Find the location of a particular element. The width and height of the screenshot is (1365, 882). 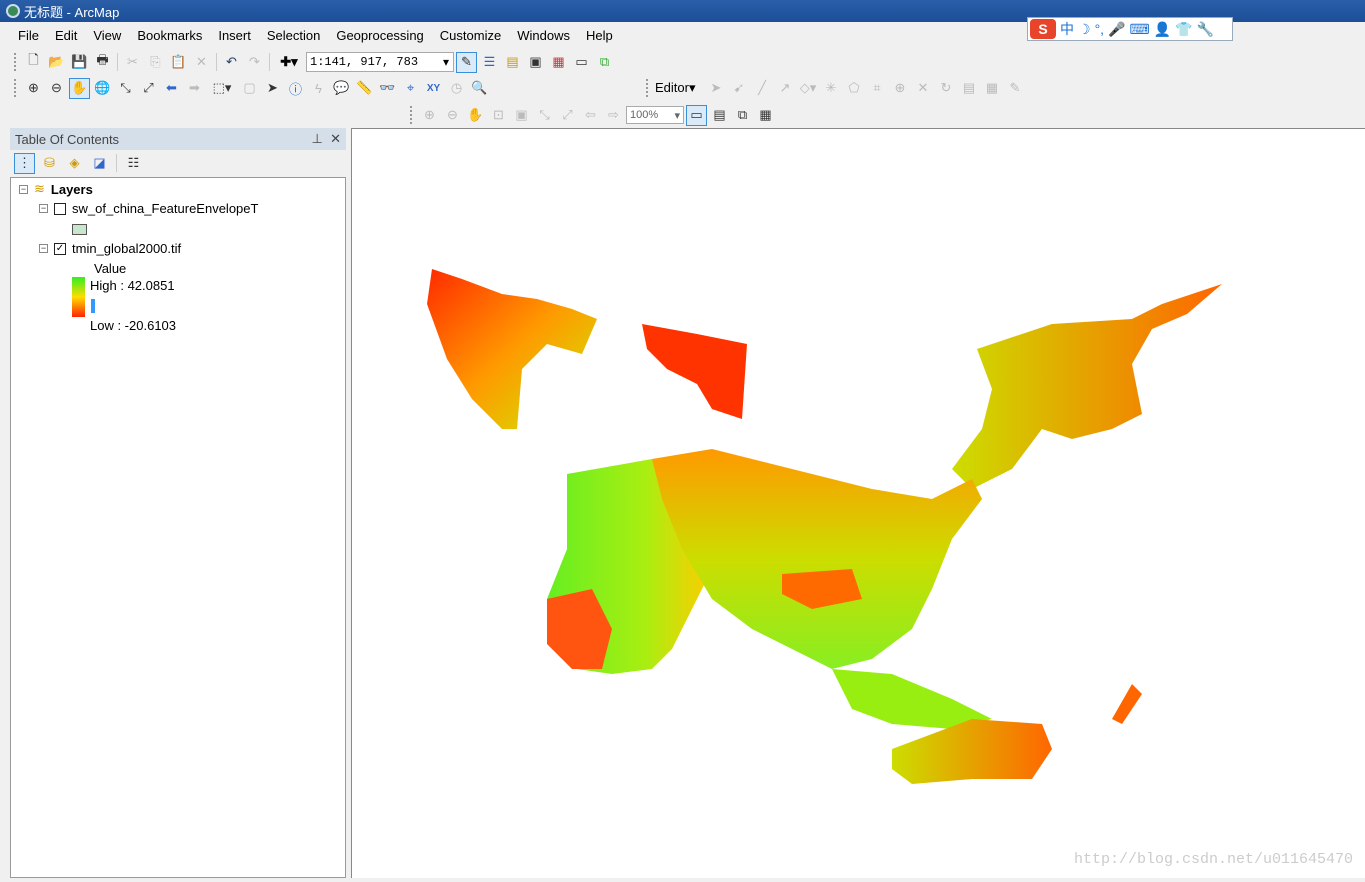

html-popup-icon: 💬 is located at coordinates (341, 88).